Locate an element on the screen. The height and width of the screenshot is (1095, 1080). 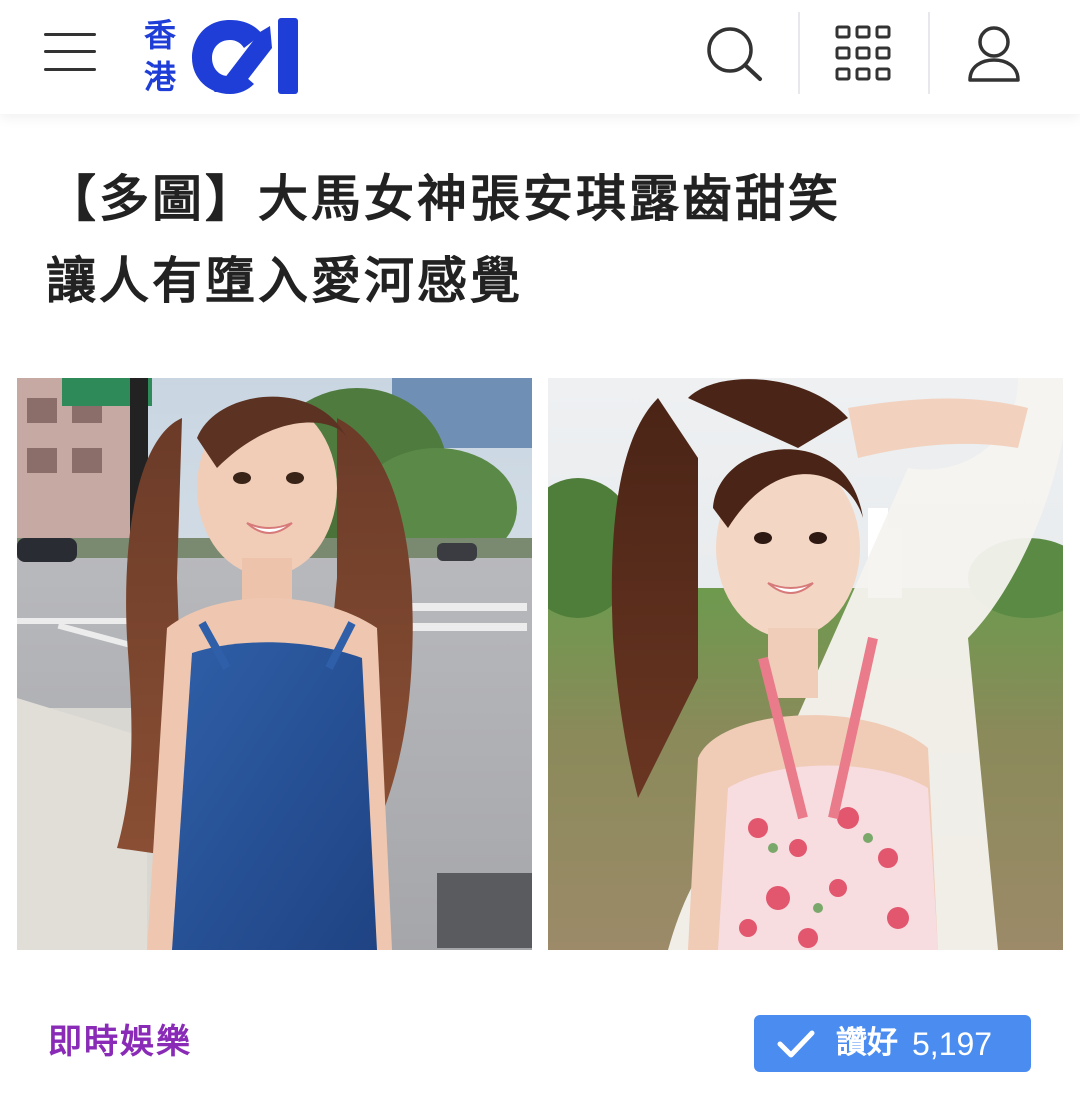
grid-apps-icon is located at coordinates (863, 53).